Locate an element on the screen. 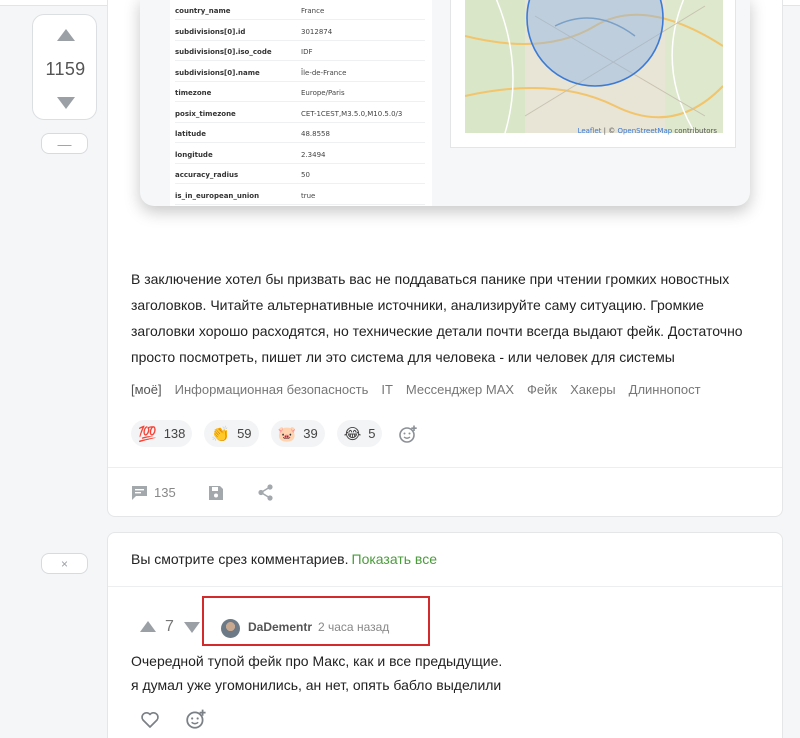 This screenshot has height=738, width=800. pig-icon: 🐷 is located at coordinates (287, 434).